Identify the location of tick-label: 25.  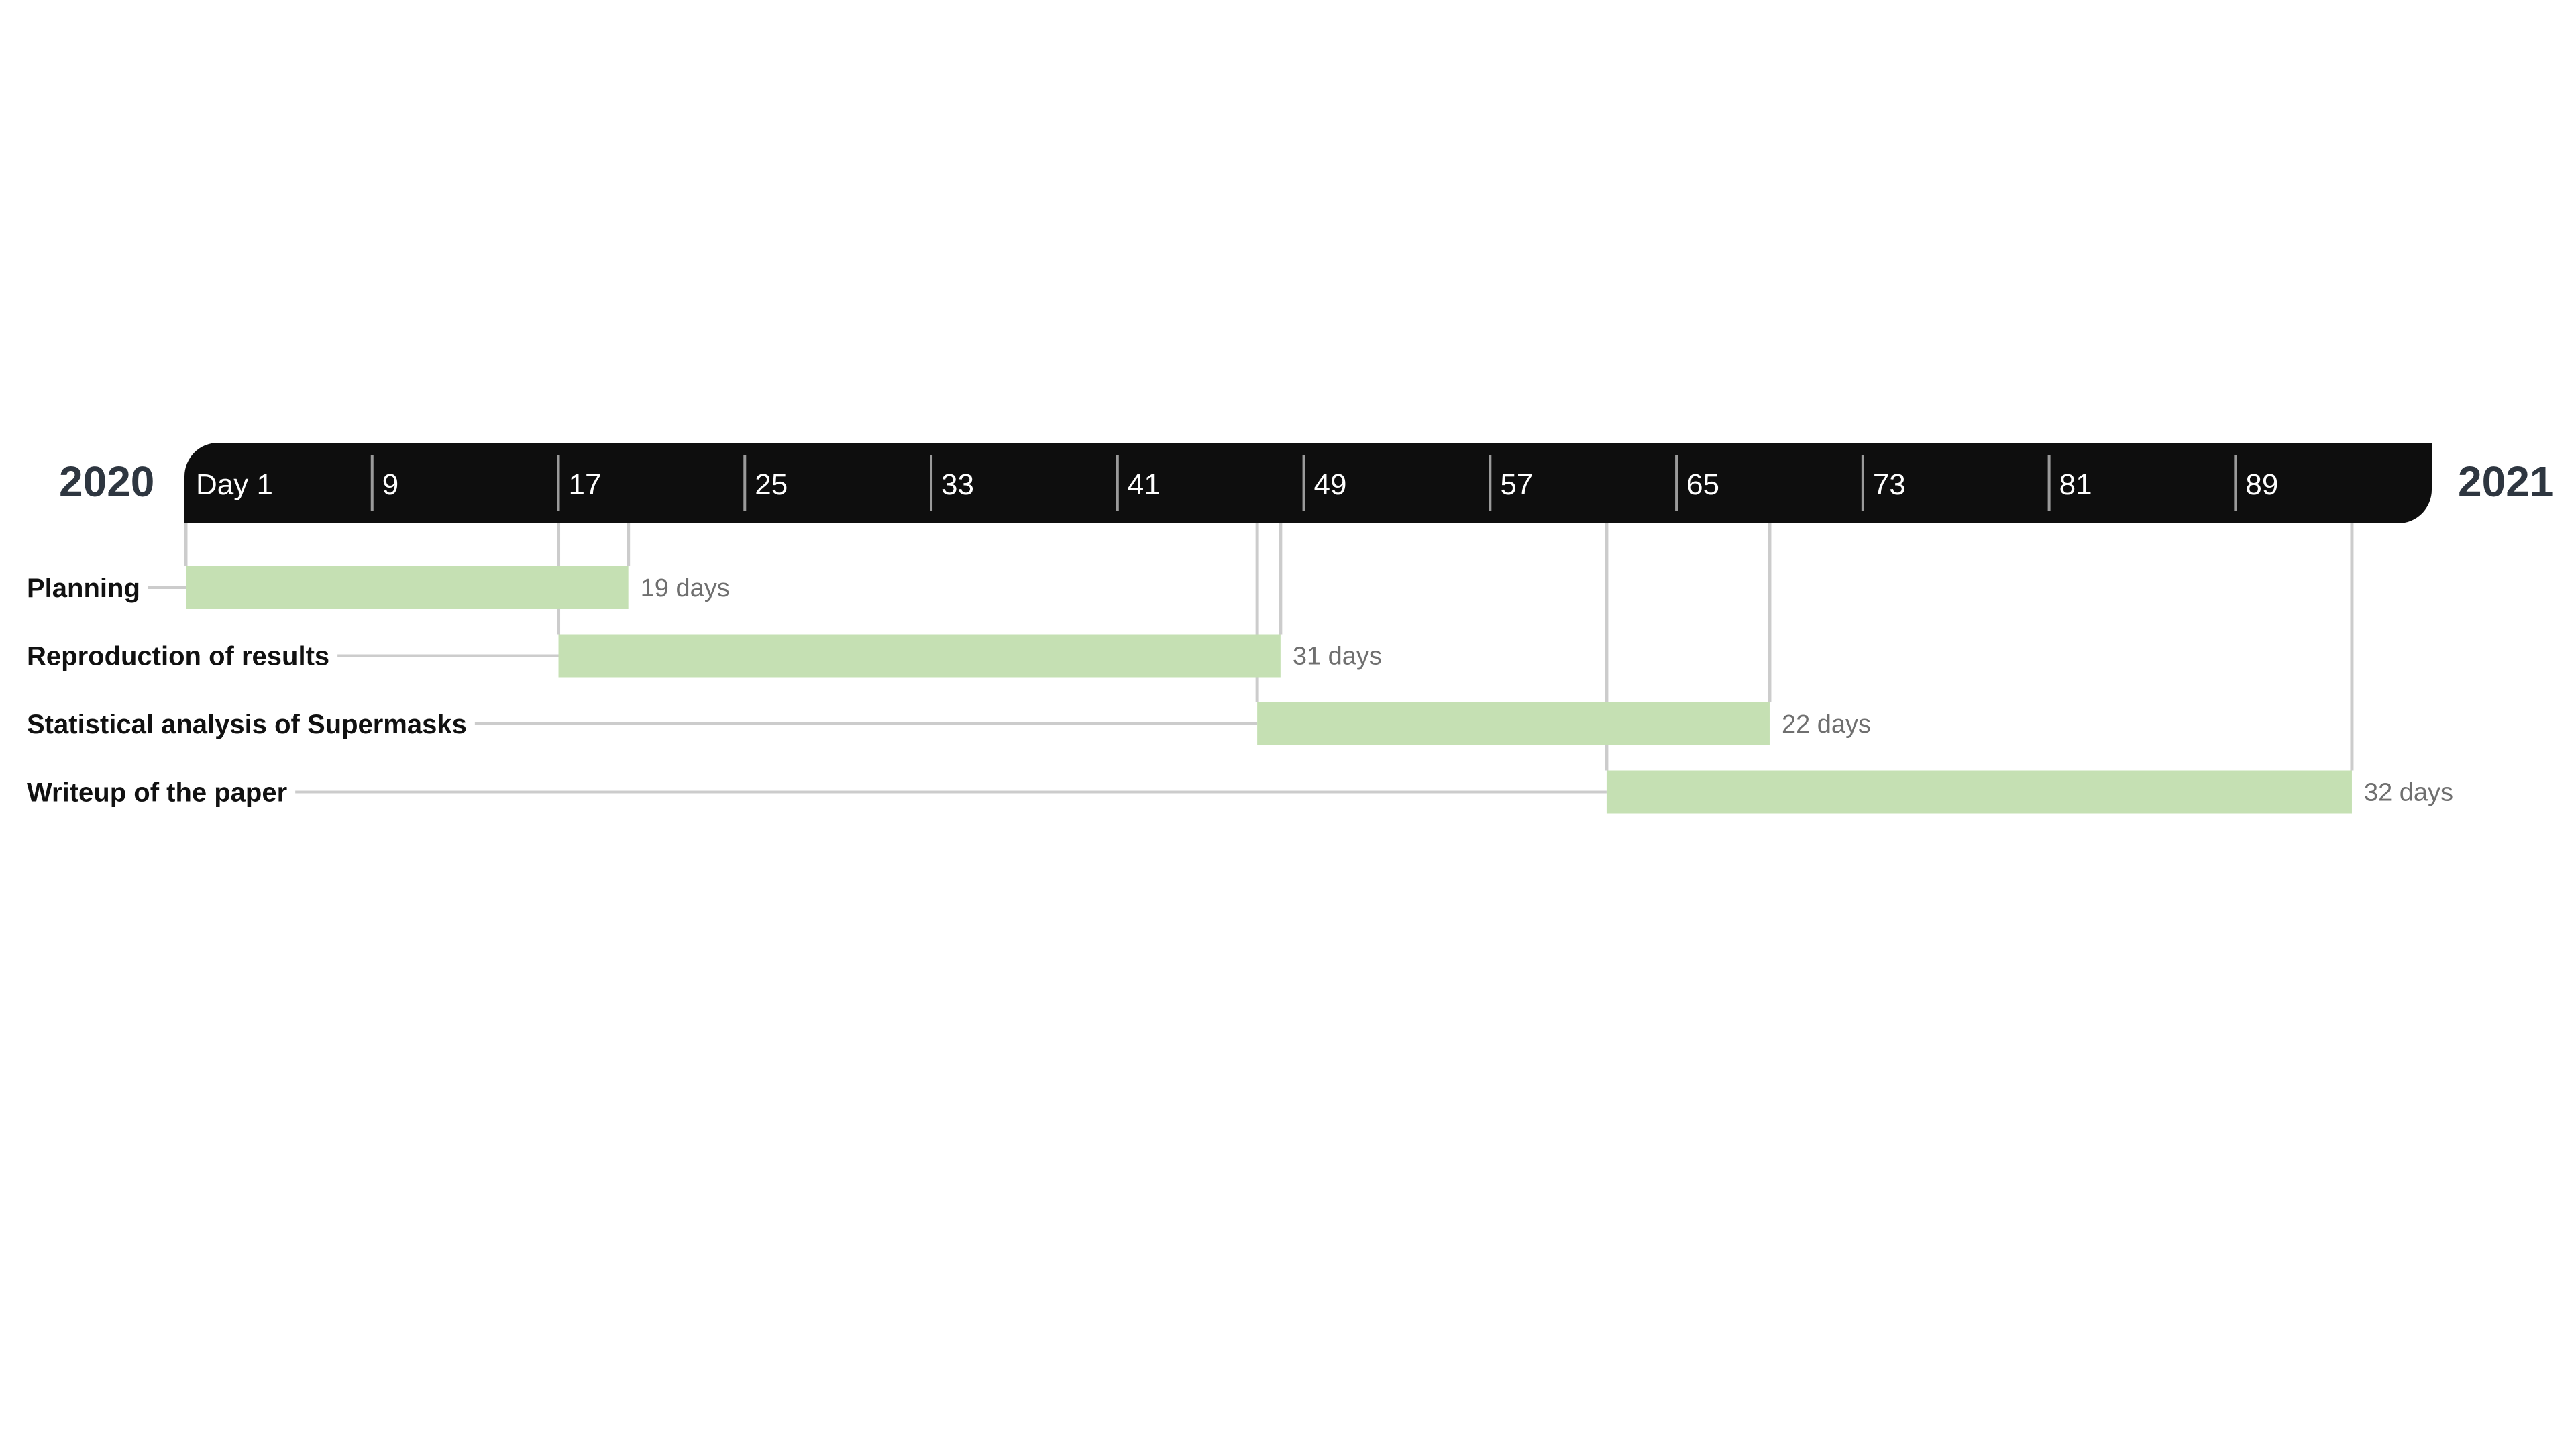
(771, 484).